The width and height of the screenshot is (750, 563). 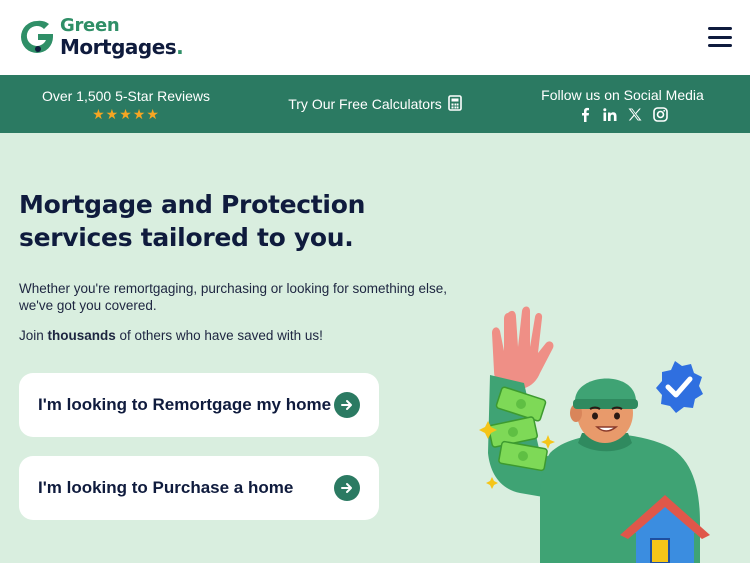 I want to click on x-twitter-icon, so click(x=635, y=114).